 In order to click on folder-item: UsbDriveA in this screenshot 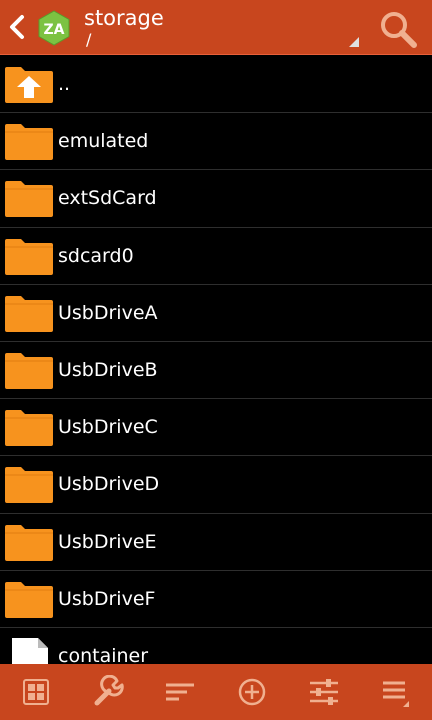, I will do `click(216, 313)`.